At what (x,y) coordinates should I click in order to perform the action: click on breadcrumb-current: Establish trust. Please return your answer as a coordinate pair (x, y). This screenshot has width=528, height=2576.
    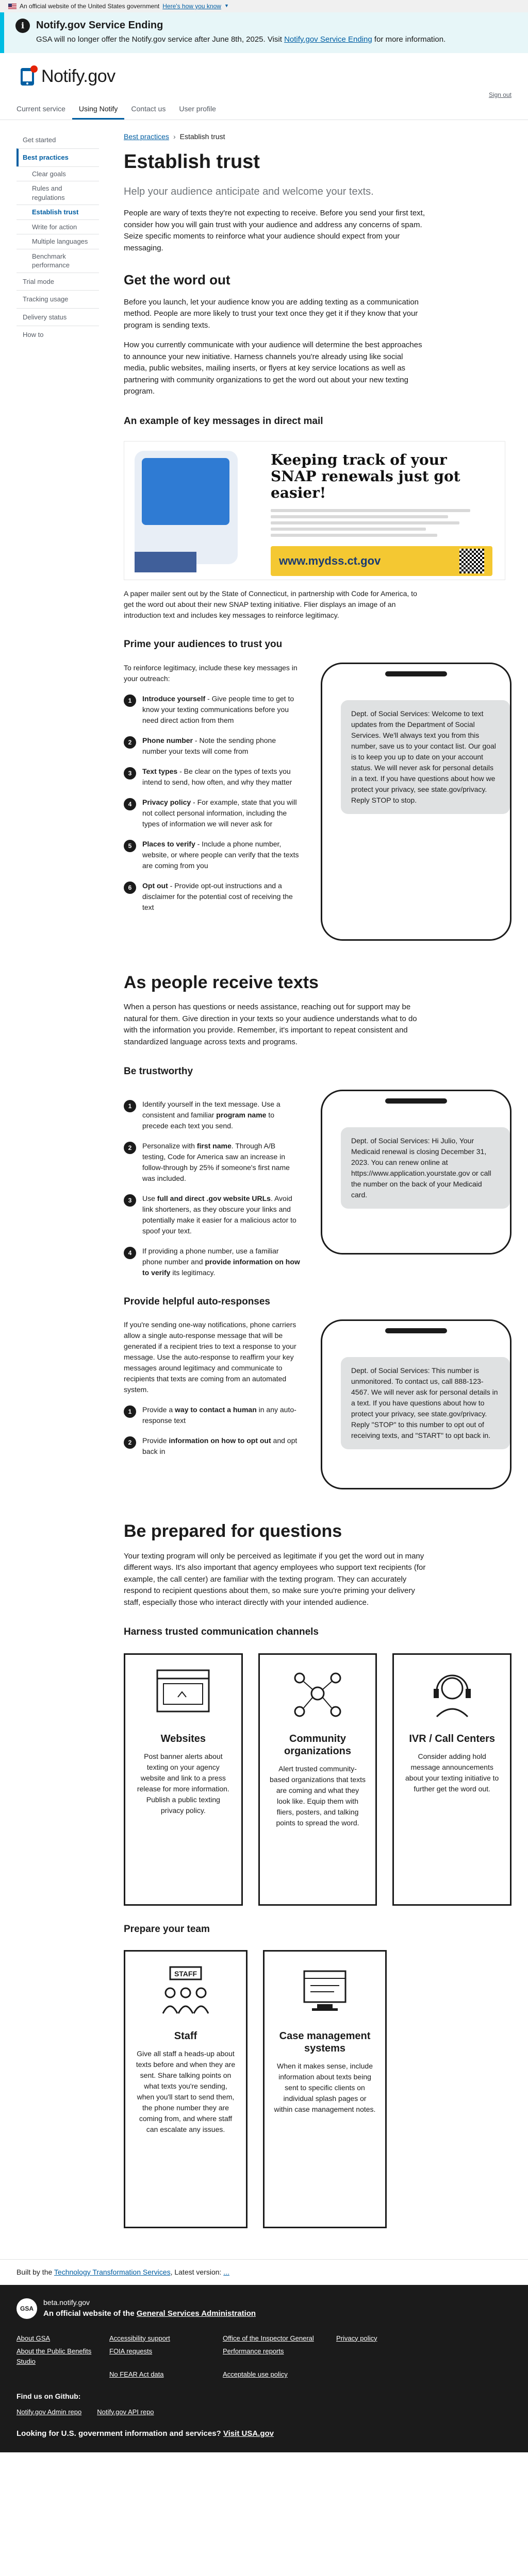
    Looking at the image, I should click on (202, 136).